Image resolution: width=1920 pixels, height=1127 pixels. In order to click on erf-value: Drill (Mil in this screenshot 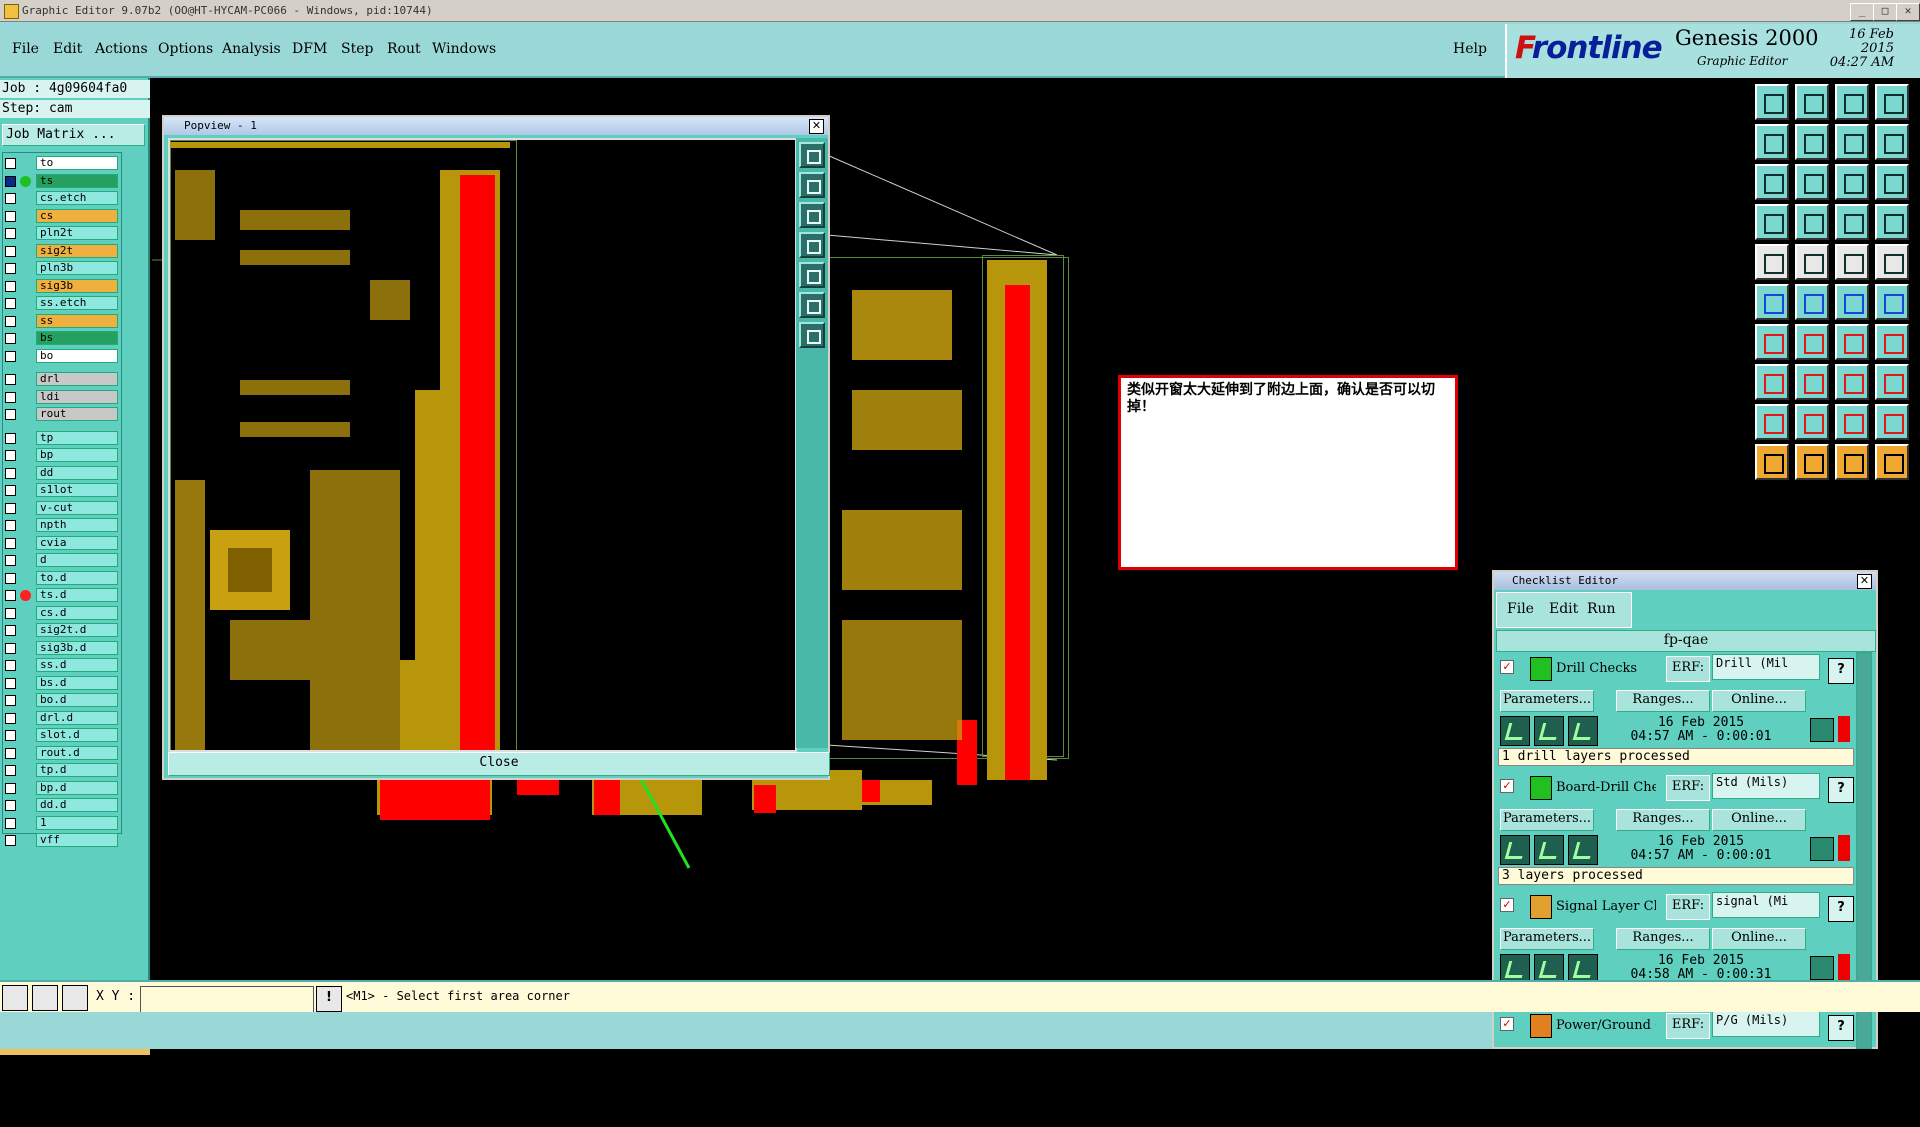, I will do `click(1766, 667)`.